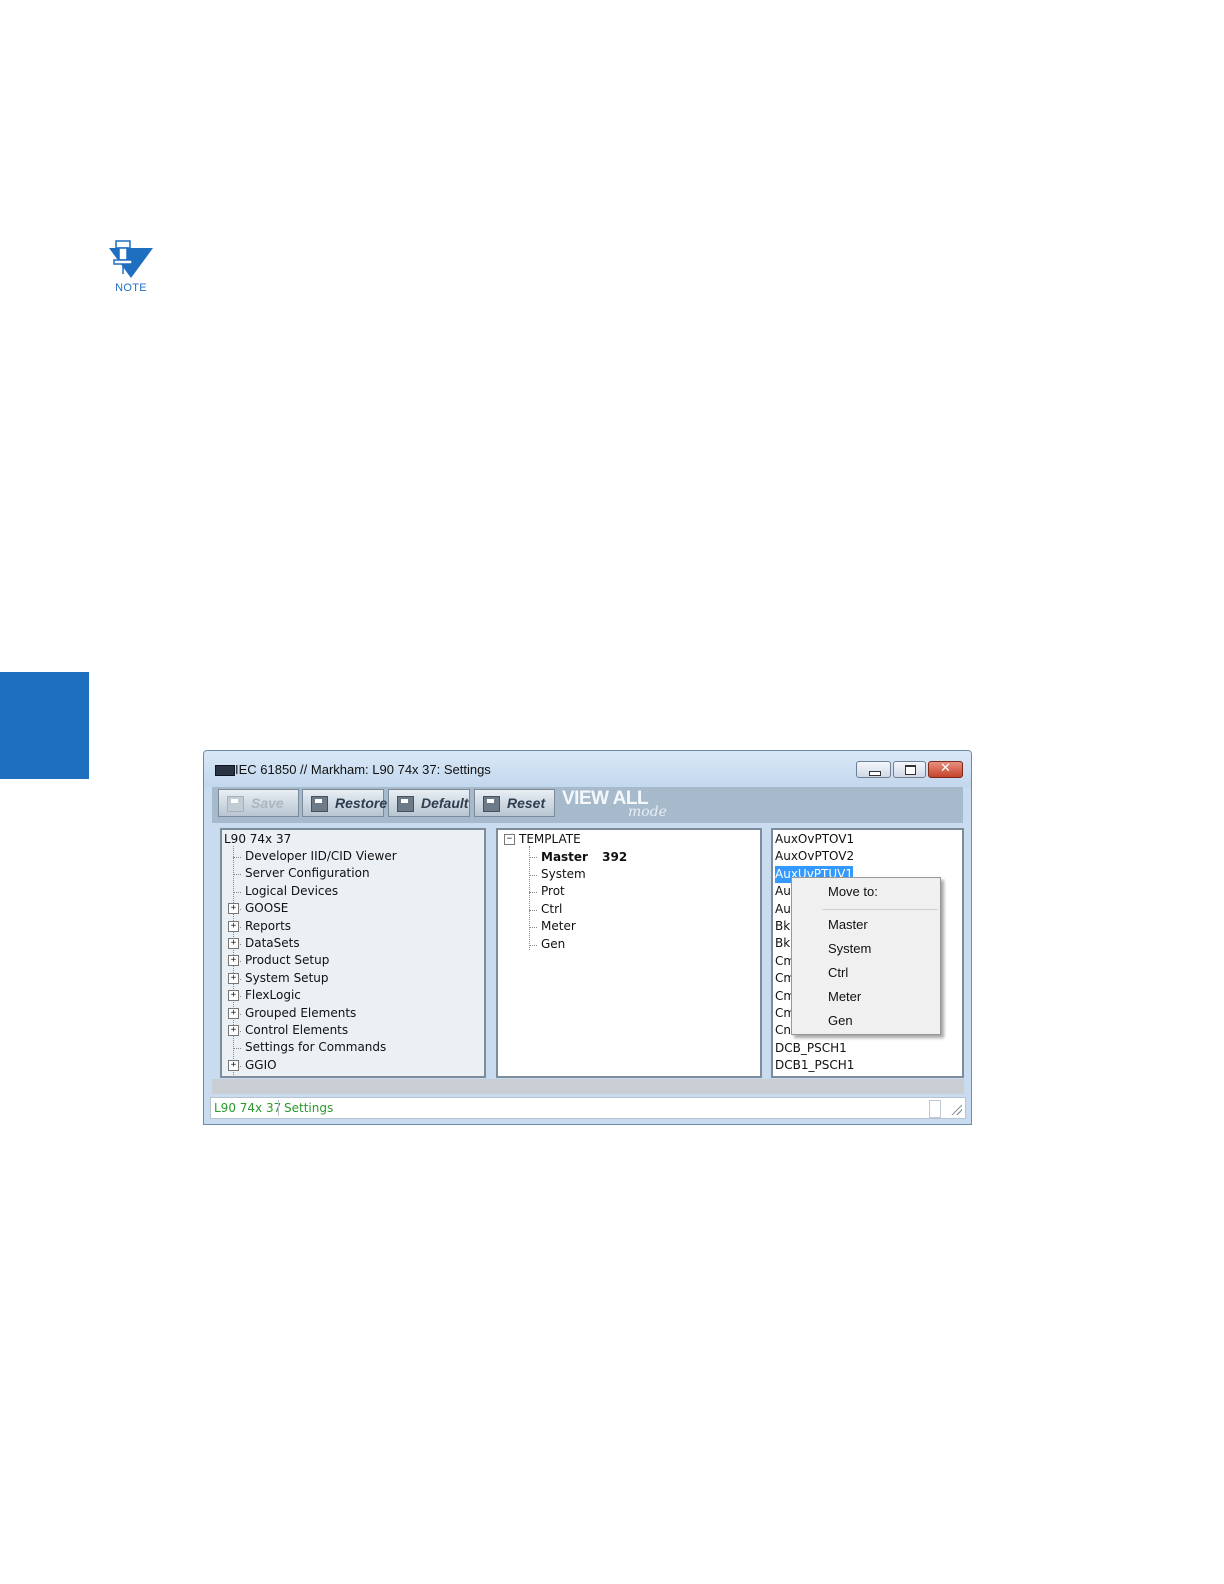 Image resolution: width=1224 pixels, height=1584 pixels. Describe the element at coordinates (814, 839) in the screenshot. I see `list-item: AuxOvPTOV1` at that location.